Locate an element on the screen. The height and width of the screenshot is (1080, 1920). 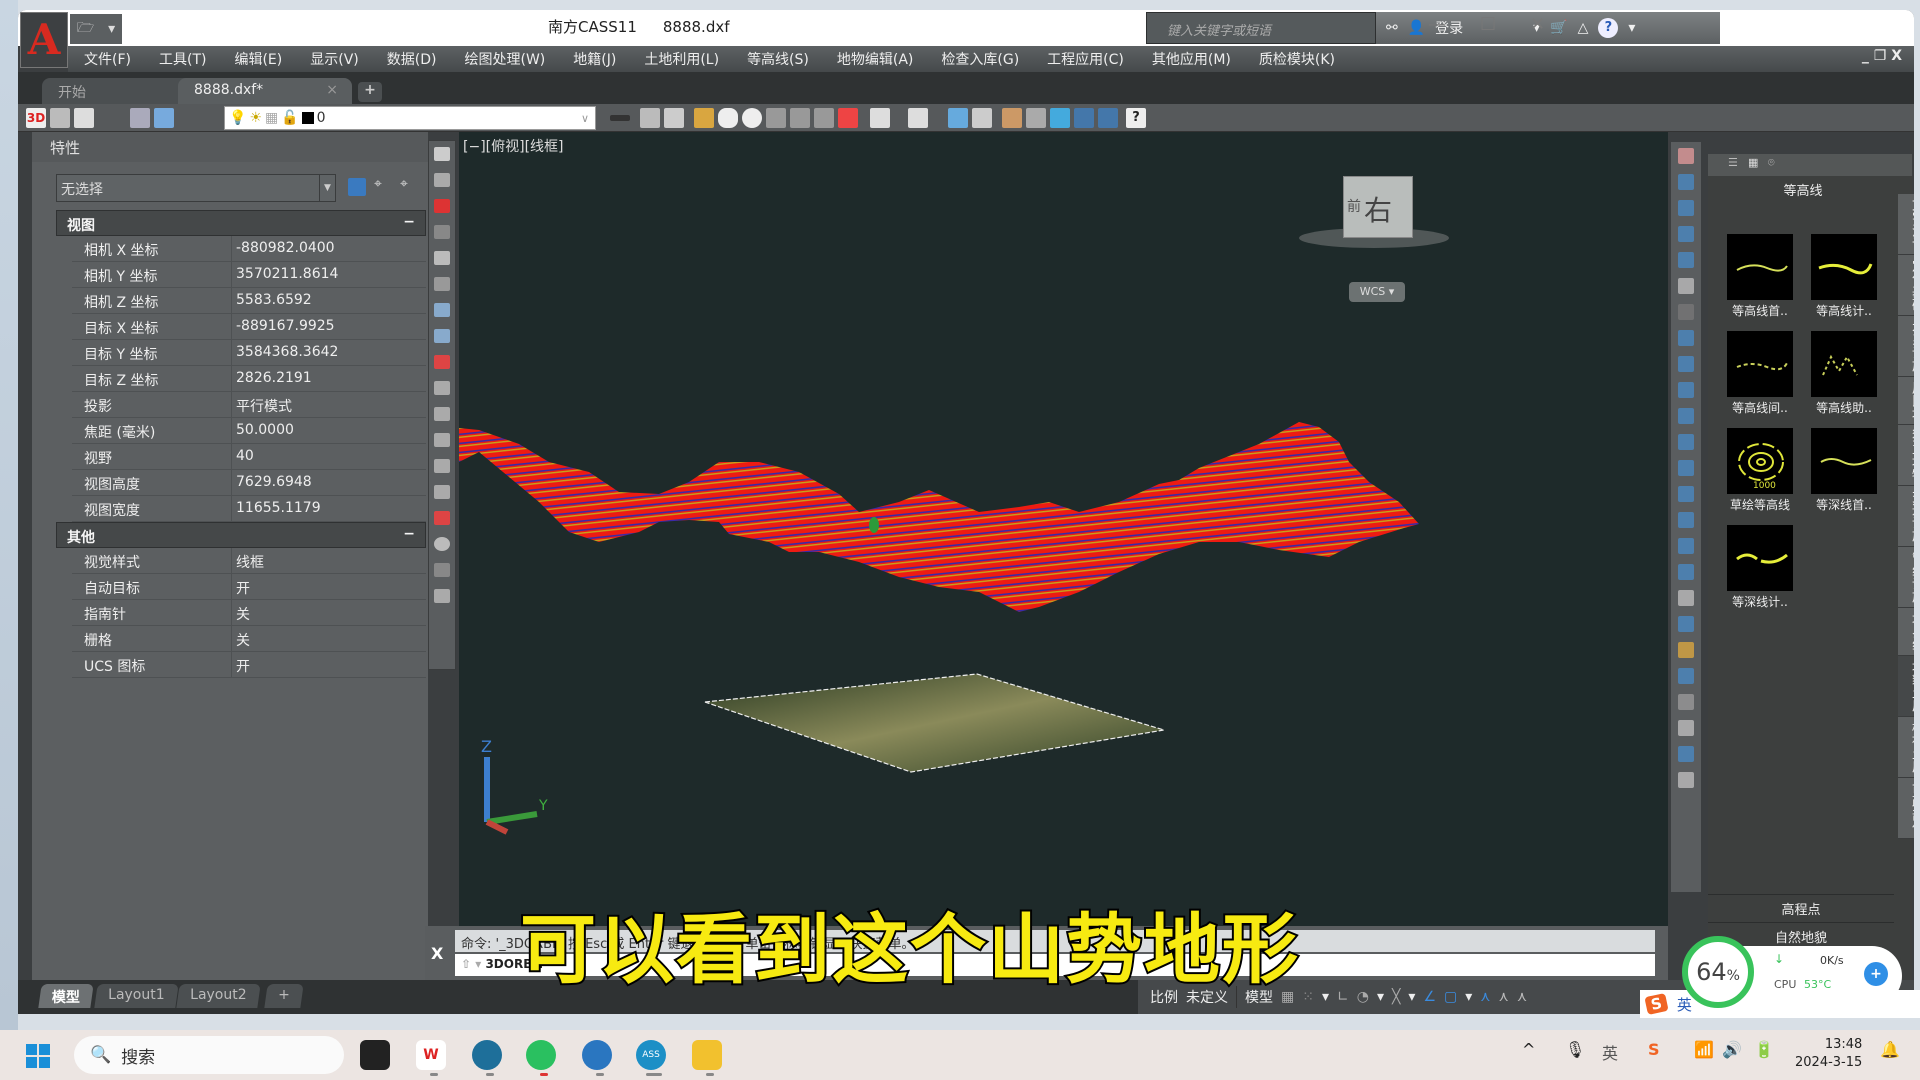
select-objects-icon: ⌖ is located at coordinates (378, 184).